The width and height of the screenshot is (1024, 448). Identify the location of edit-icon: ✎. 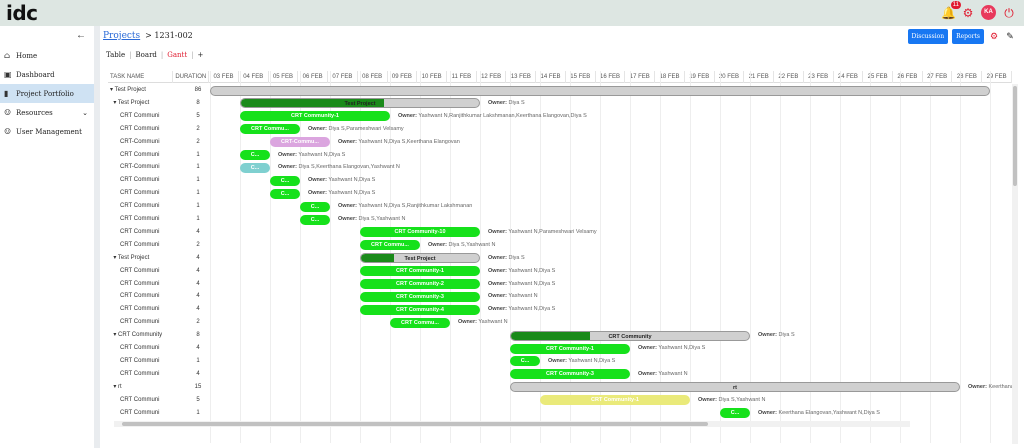
(1010, 36).